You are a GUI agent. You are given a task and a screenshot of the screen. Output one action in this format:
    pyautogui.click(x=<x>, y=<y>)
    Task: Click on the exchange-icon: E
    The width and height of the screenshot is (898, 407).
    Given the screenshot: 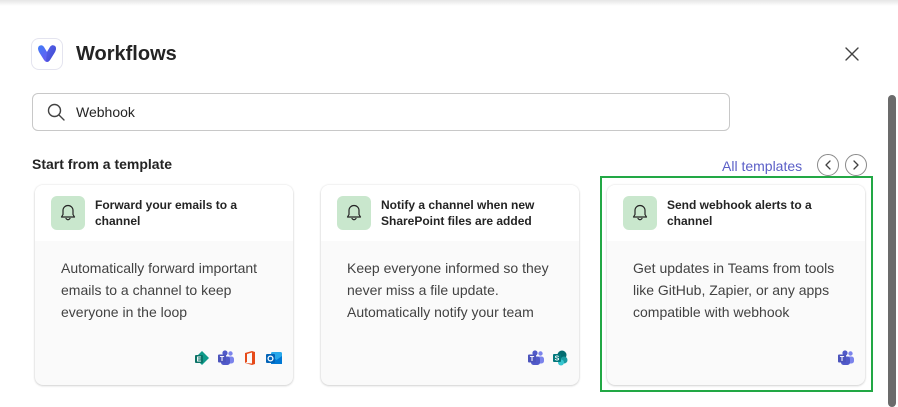 What is the action you would take?
    pyautogui.click(x=202, y=358)
    